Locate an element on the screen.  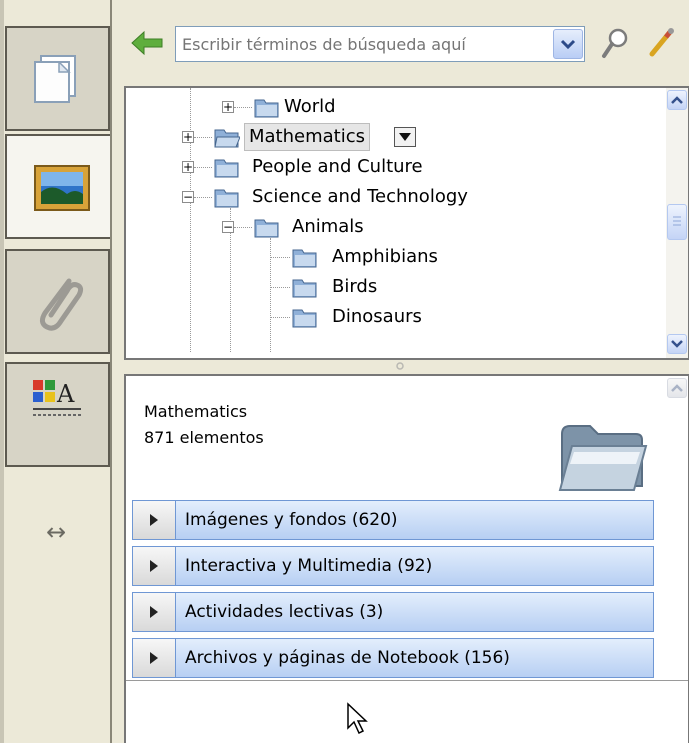
tree-node-label: Science and Technology is located at coordinates (360, 196).